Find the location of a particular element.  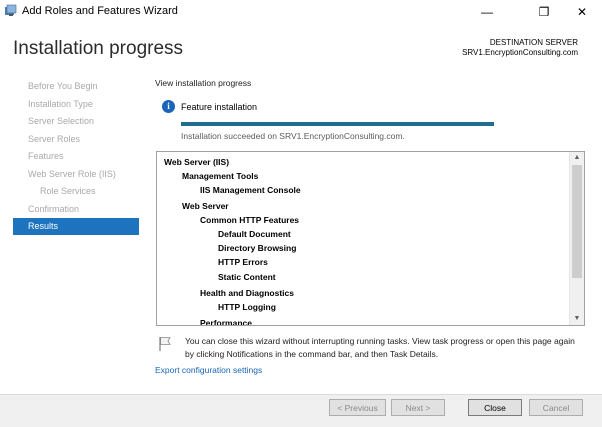

scroll-down-icon: ▼ is located at coordinates (577, 319).